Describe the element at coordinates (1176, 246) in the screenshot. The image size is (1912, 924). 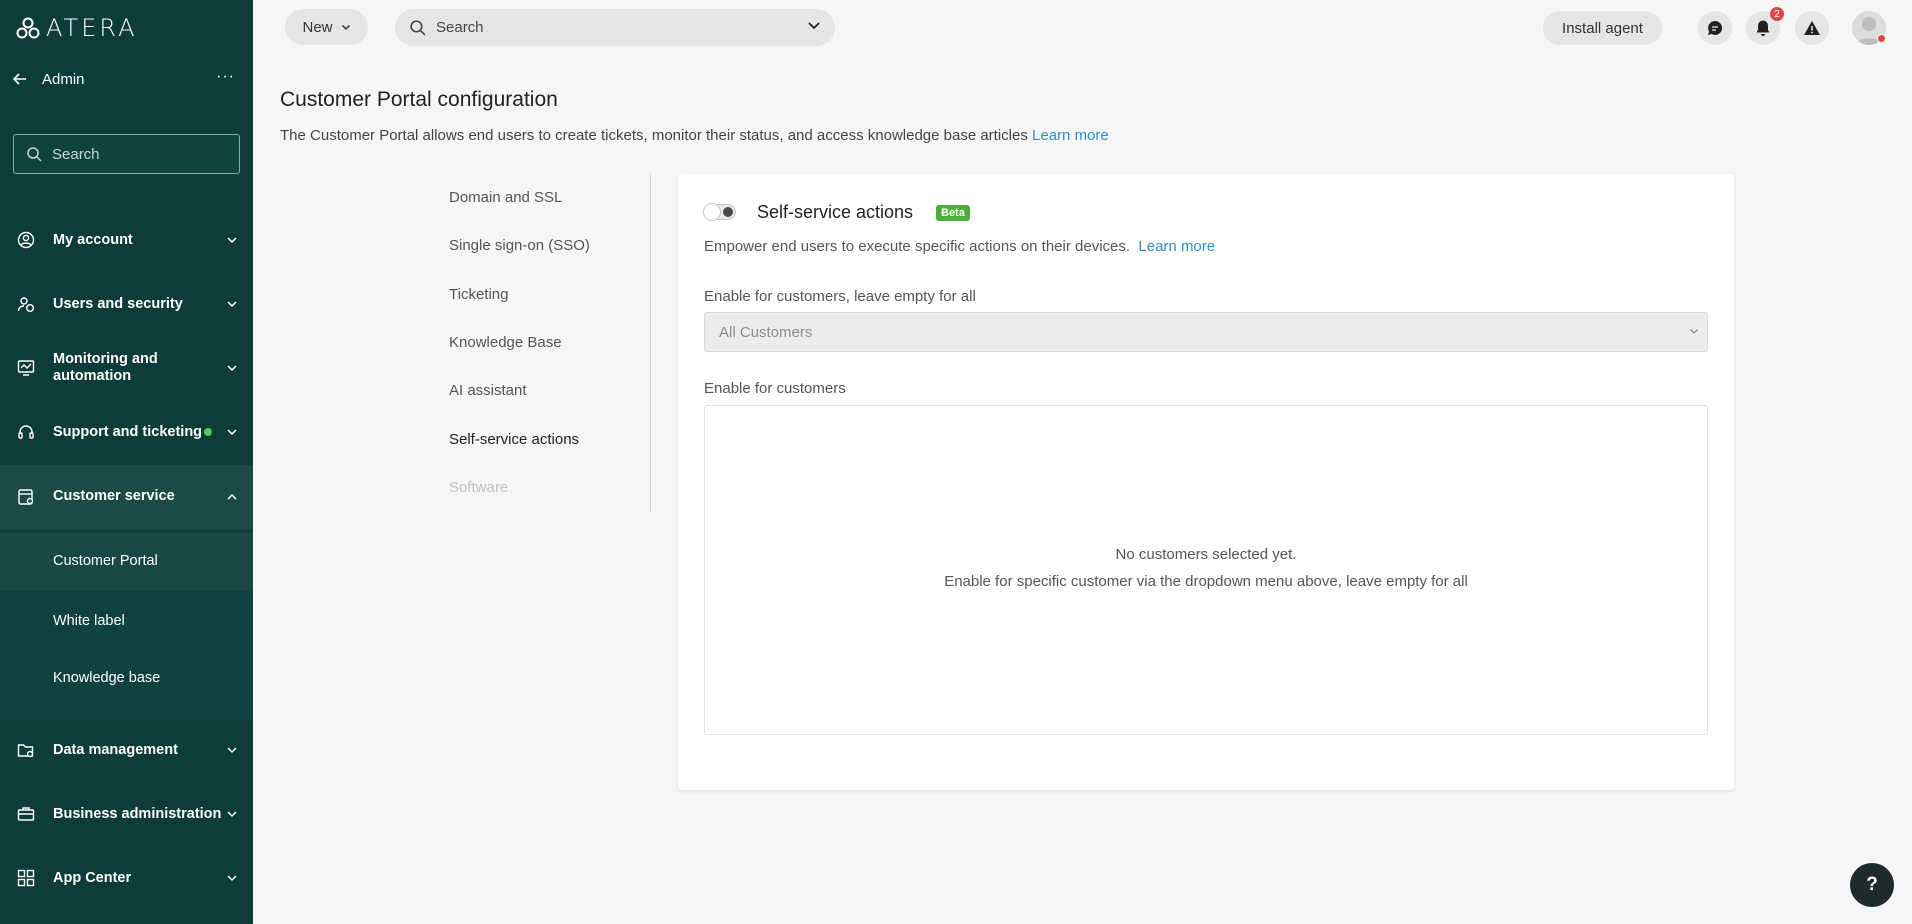
I see `card-learn-more-link: Learn more` at that location.